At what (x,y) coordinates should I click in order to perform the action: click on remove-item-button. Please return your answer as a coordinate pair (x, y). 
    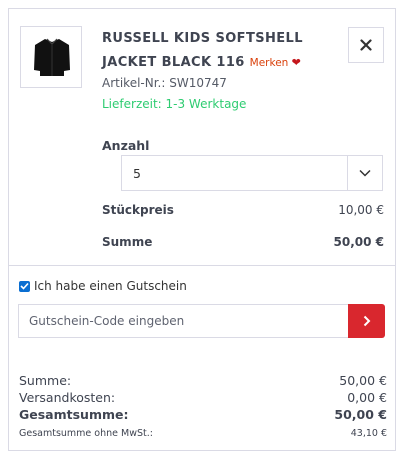
    Looking at the image, I should click on (366, 45).